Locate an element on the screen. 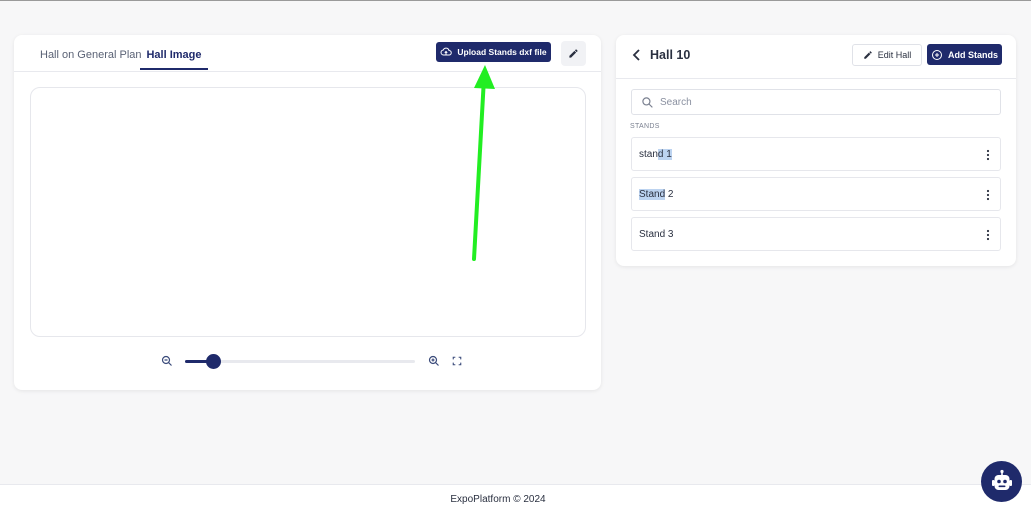  footer: ExpoPlatform © 2024 is located at coordinates (515, 498).